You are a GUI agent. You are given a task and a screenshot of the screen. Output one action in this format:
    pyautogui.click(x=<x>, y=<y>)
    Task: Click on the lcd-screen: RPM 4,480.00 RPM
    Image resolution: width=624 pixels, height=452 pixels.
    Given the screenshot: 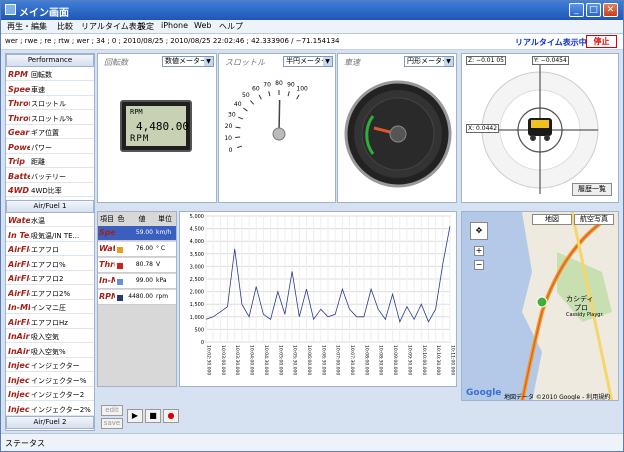 What is the action you would take?
    pyautogui.click(x=157, y=126)
    